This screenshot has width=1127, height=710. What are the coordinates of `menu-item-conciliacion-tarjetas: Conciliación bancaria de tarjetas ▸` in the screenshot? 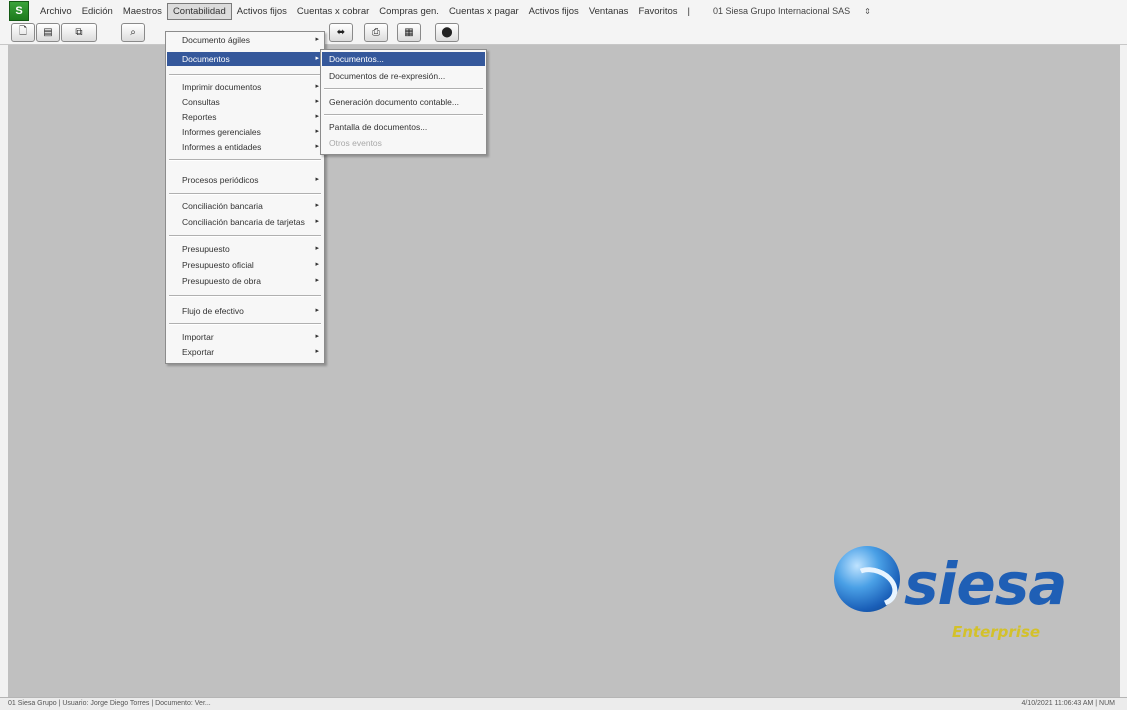 It's located at (245, 222).